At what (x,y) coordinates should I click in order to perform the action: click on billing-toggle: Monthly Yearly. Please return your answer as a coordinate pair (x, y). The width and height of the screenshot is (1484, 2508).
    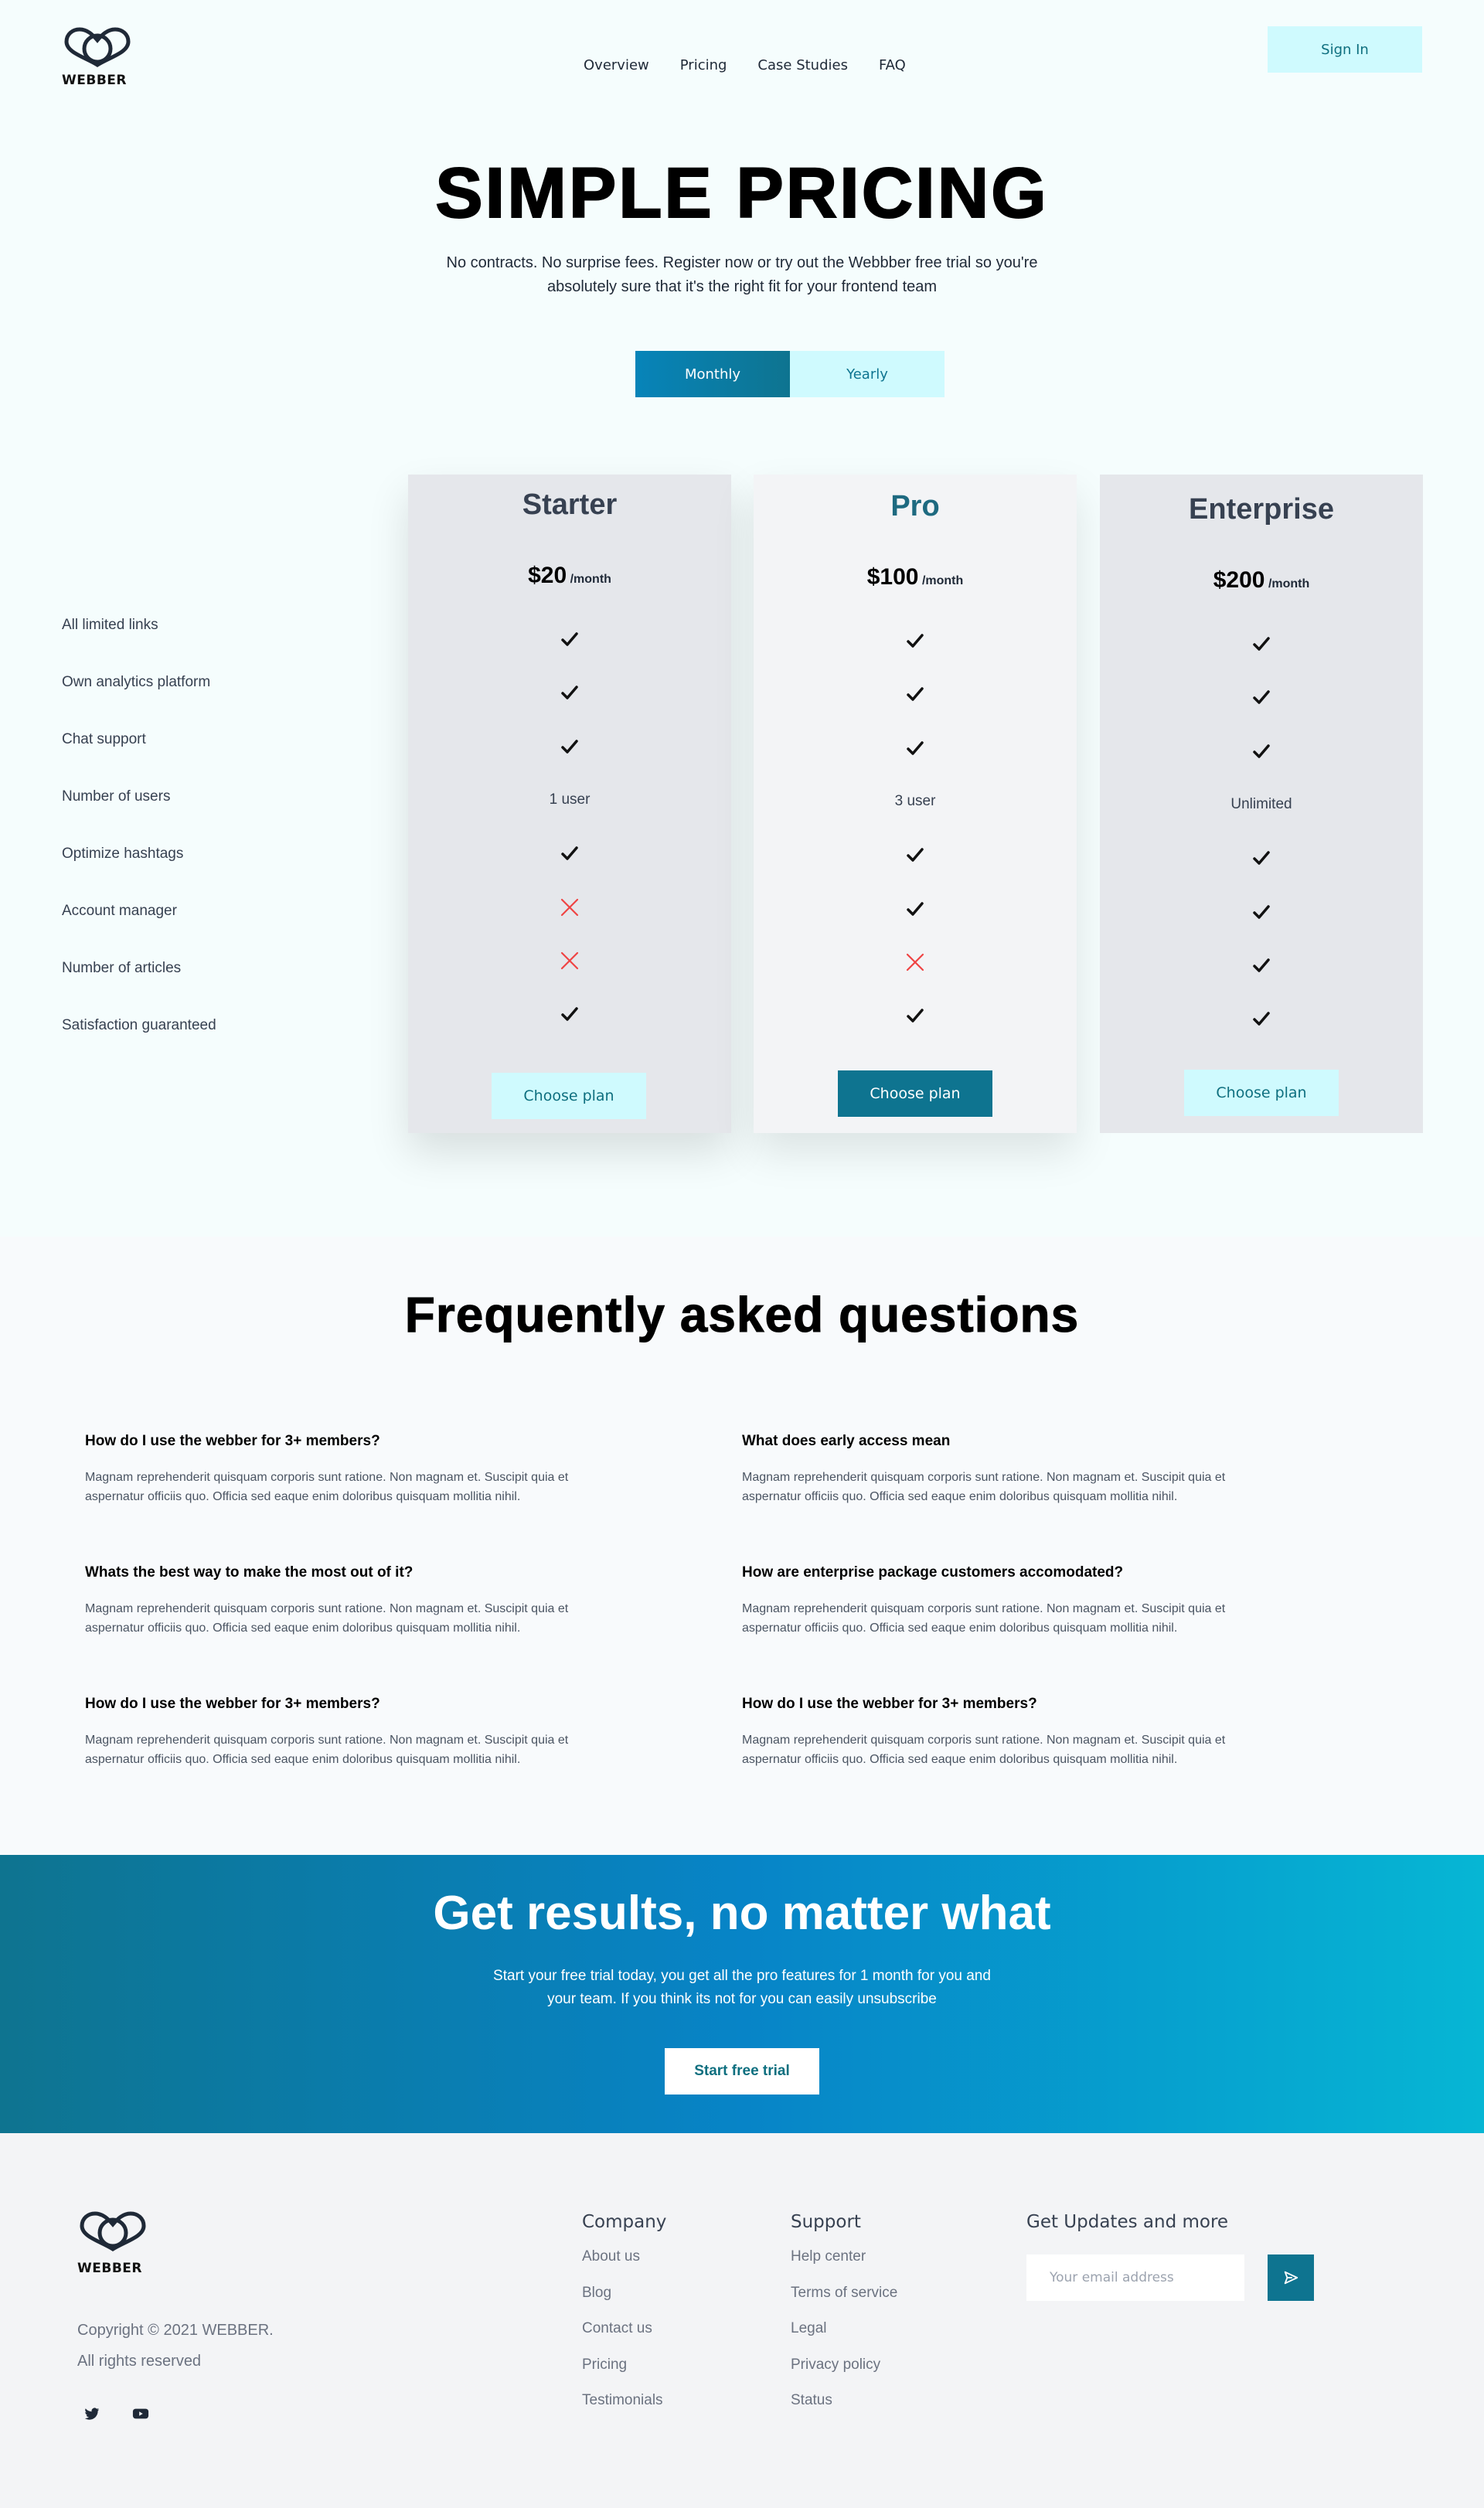
    Looking at the image, I should click on (790, 374).